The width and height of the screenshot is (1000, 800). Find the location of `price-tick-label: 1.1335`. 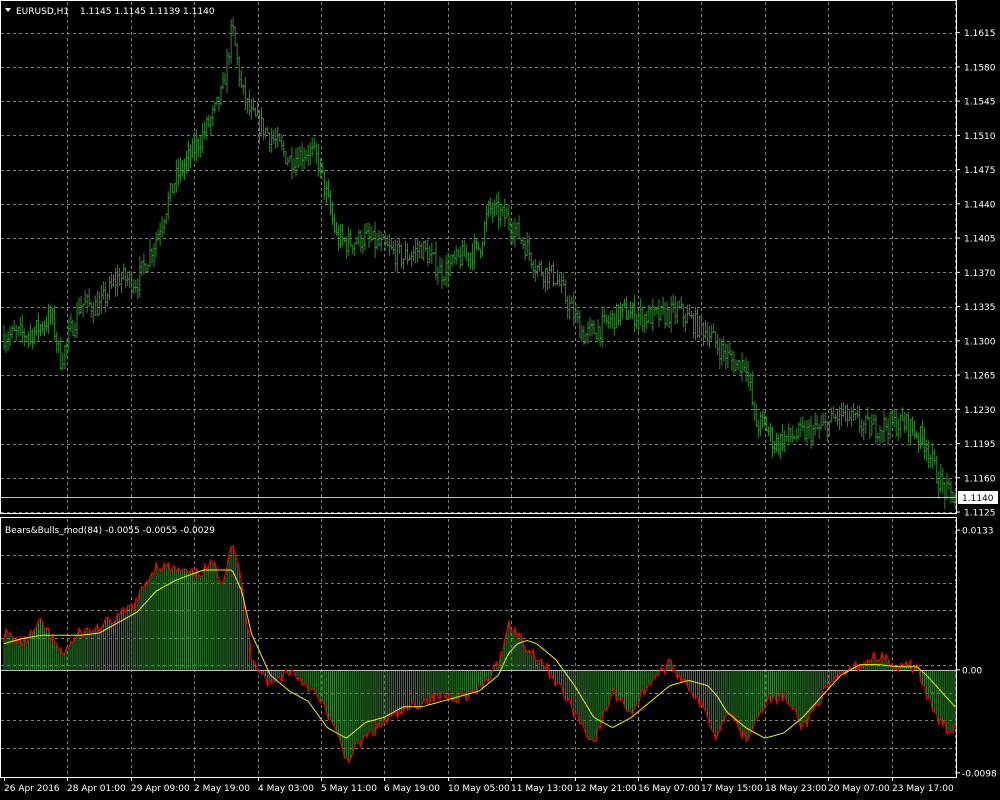

price-tick-label: 1.1335 is located at coordinates (980, 308).